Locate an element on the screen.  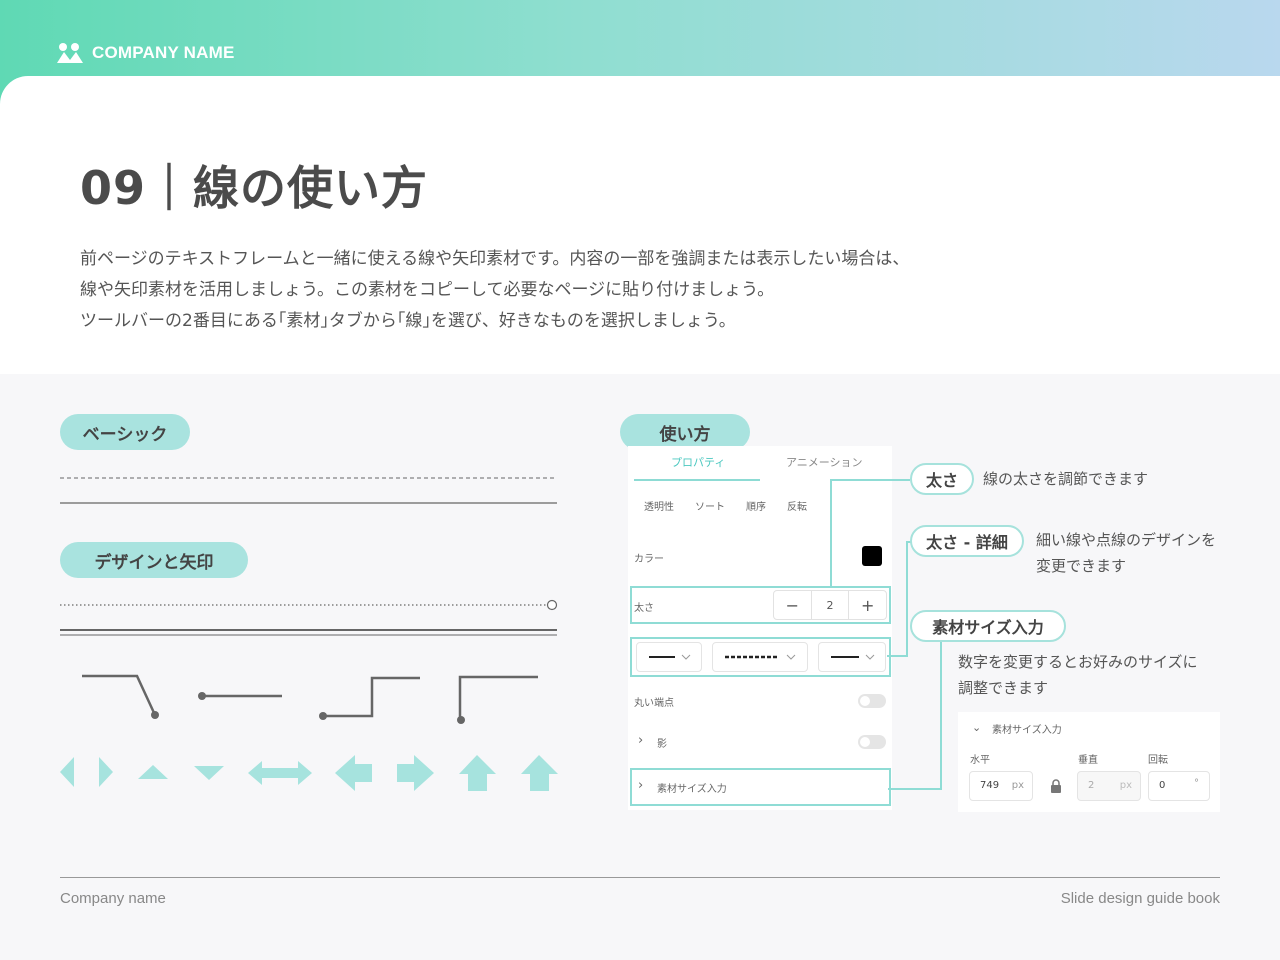
company-logo-icon is located at coordinates (70, 53).